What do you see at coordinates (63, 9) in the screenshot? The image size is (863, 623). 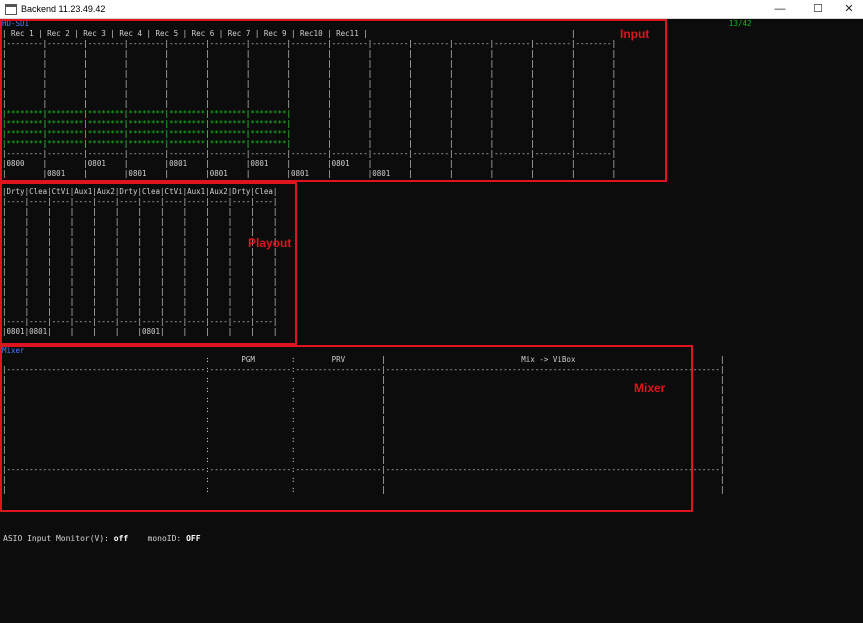 I see `window-title: Backend 11.23.49.42` at bounding box center [63, 9].